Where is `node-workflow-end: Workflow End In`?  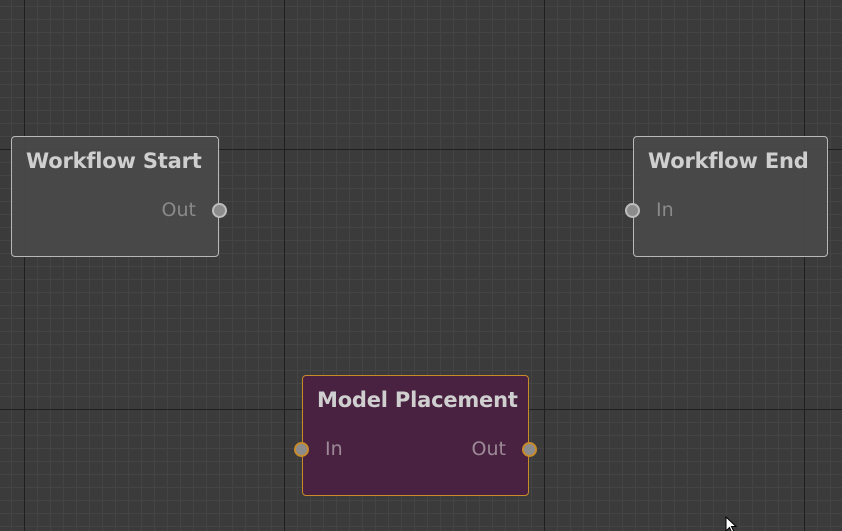
node-workflow-end: Workflow End In is located at coordinates (726, 196).